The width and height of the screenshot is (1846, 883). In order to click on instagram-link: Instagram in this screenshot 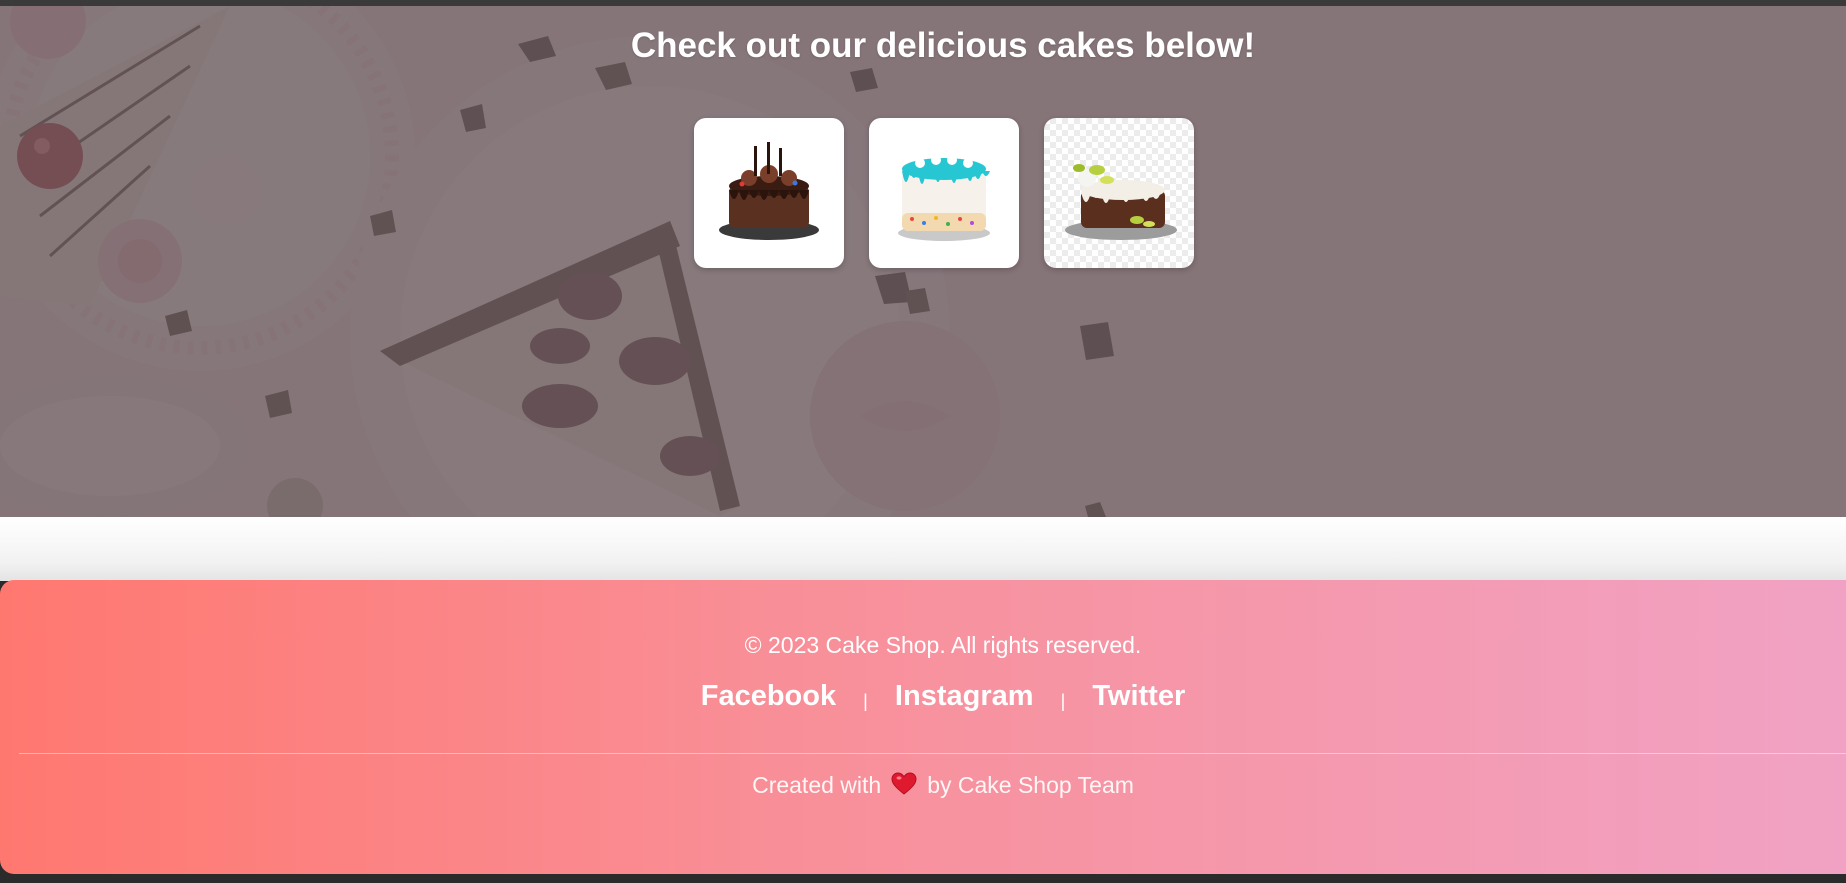, I will do `click(964, 696)`.